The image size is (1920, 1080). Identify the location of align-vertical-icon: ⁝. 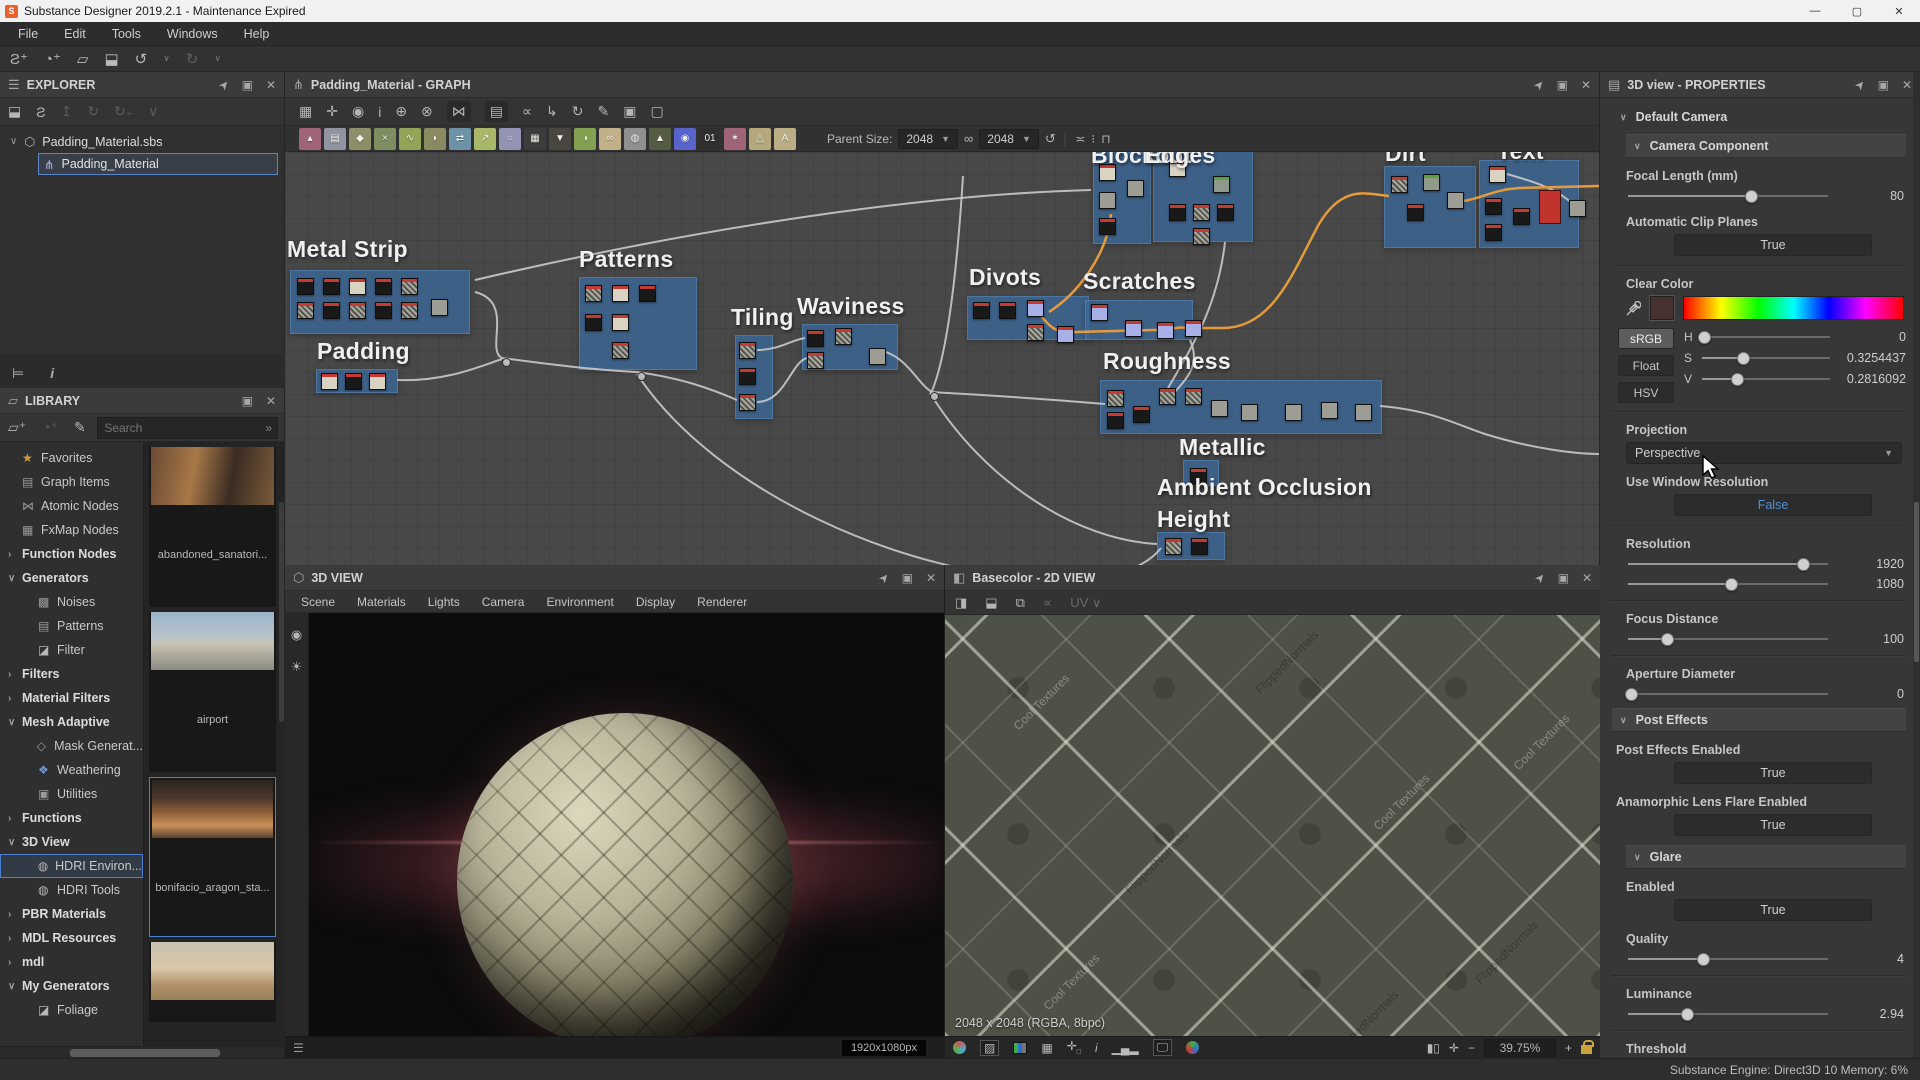
(1093, 139).